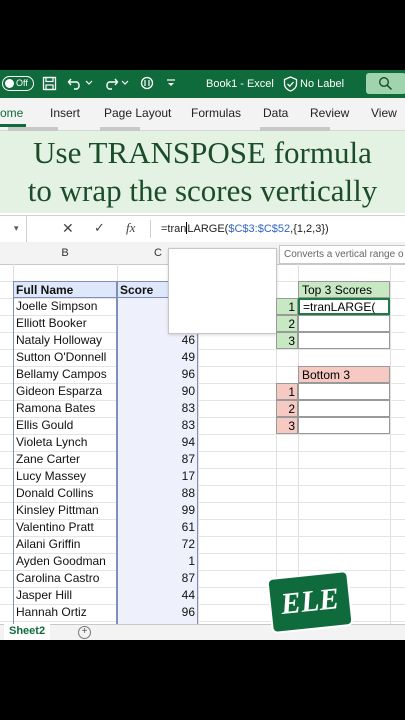  I want to click on cell-name: Lucy Massey, so click(65, 476).